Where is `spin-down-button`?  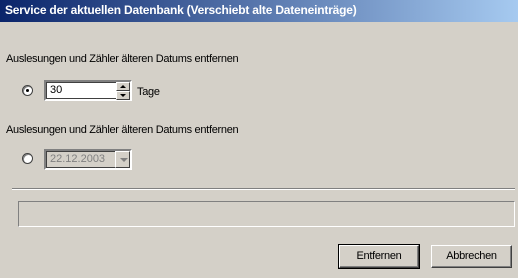
spin-down-button is located at coordinates (123, 95).